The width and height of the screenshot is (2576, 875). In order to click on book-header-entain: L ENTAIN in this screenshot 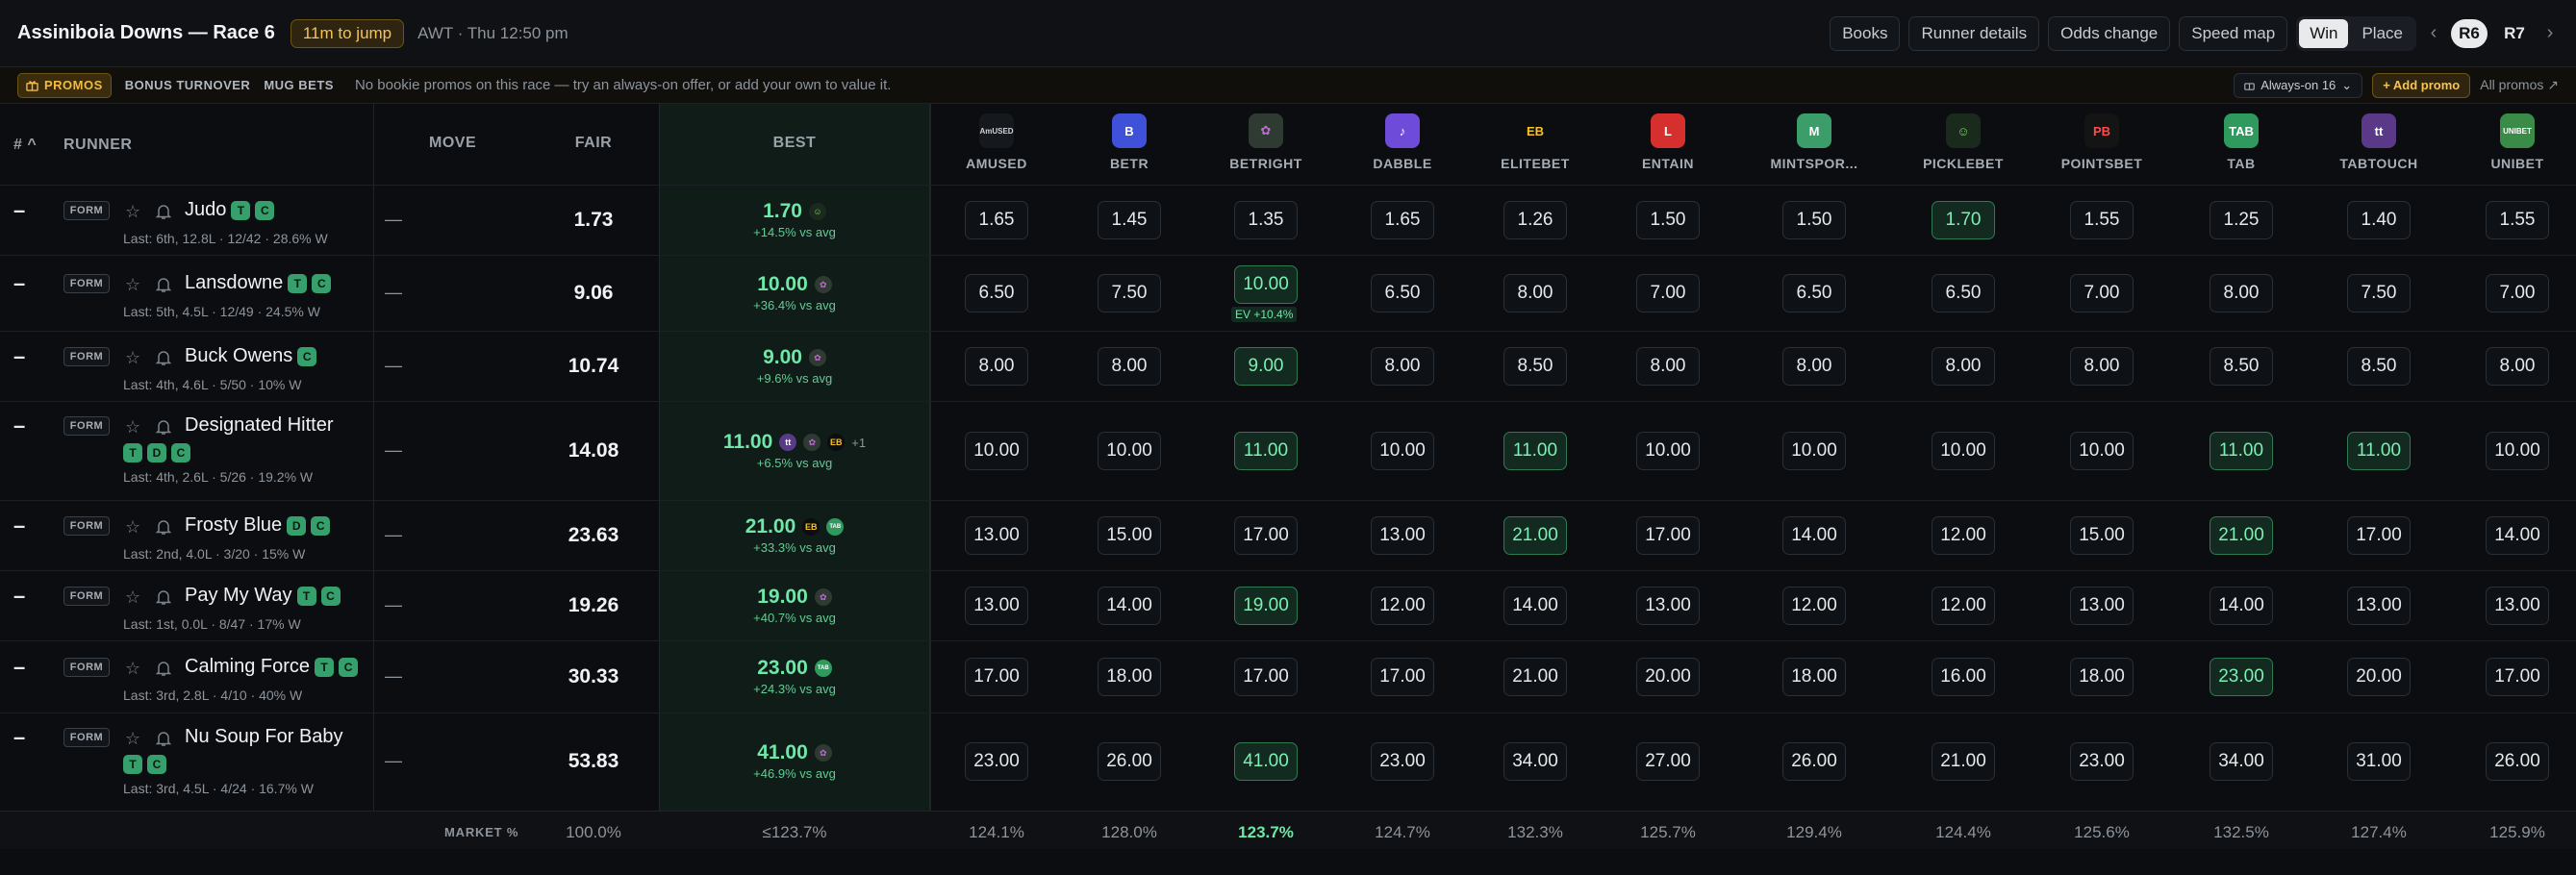, I will do `click(1668, 144)`.